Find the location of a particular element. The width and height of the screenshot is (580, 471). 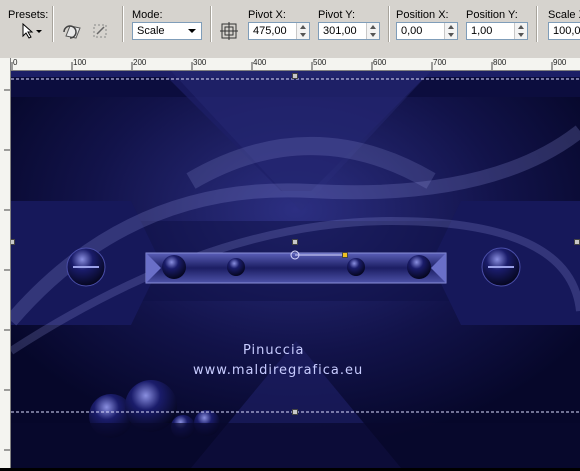

position-x-value: 0,00 is located at coordinates (412, 31).